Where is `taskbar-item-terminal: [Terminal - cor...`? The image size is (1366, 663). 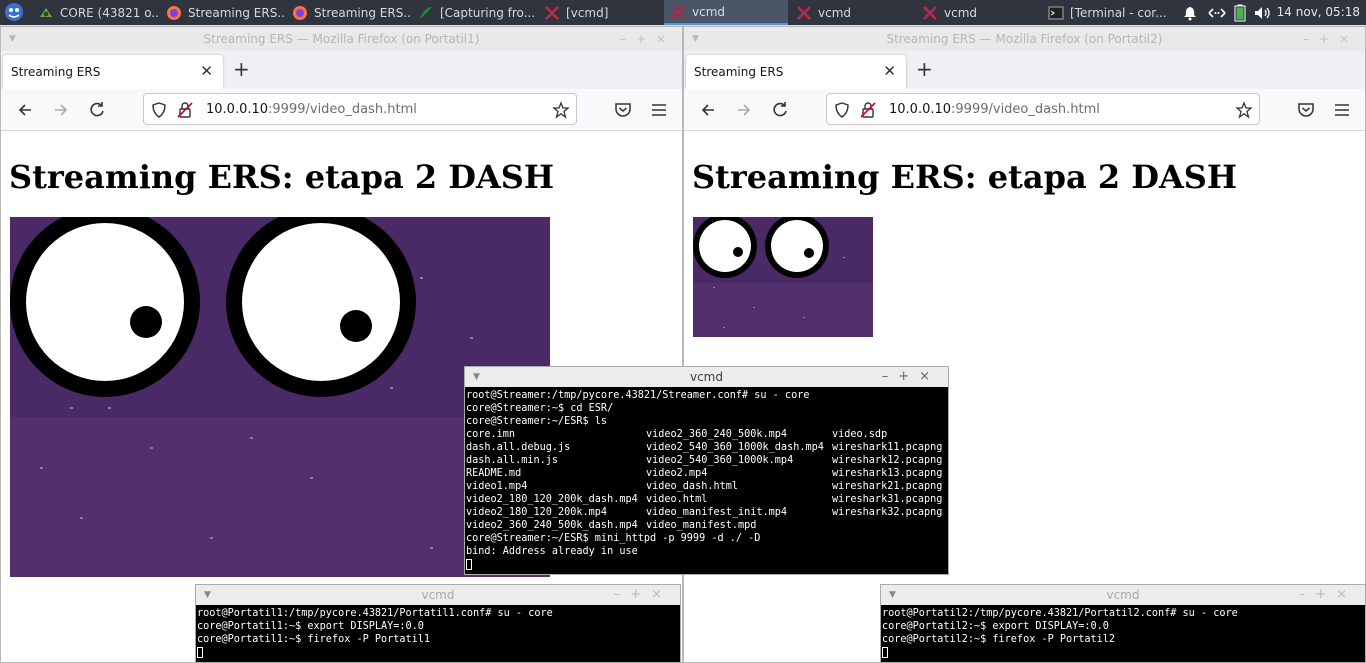 taskbar-item-terminal: [Terminal - cor... is located at coordinates (1107, 12).